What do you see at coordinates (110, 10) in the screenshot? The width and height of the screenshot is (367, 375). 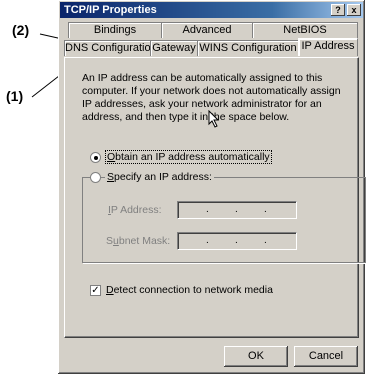 I see `window-title: TCP/IP Properties` at bounding box center [110, 10].